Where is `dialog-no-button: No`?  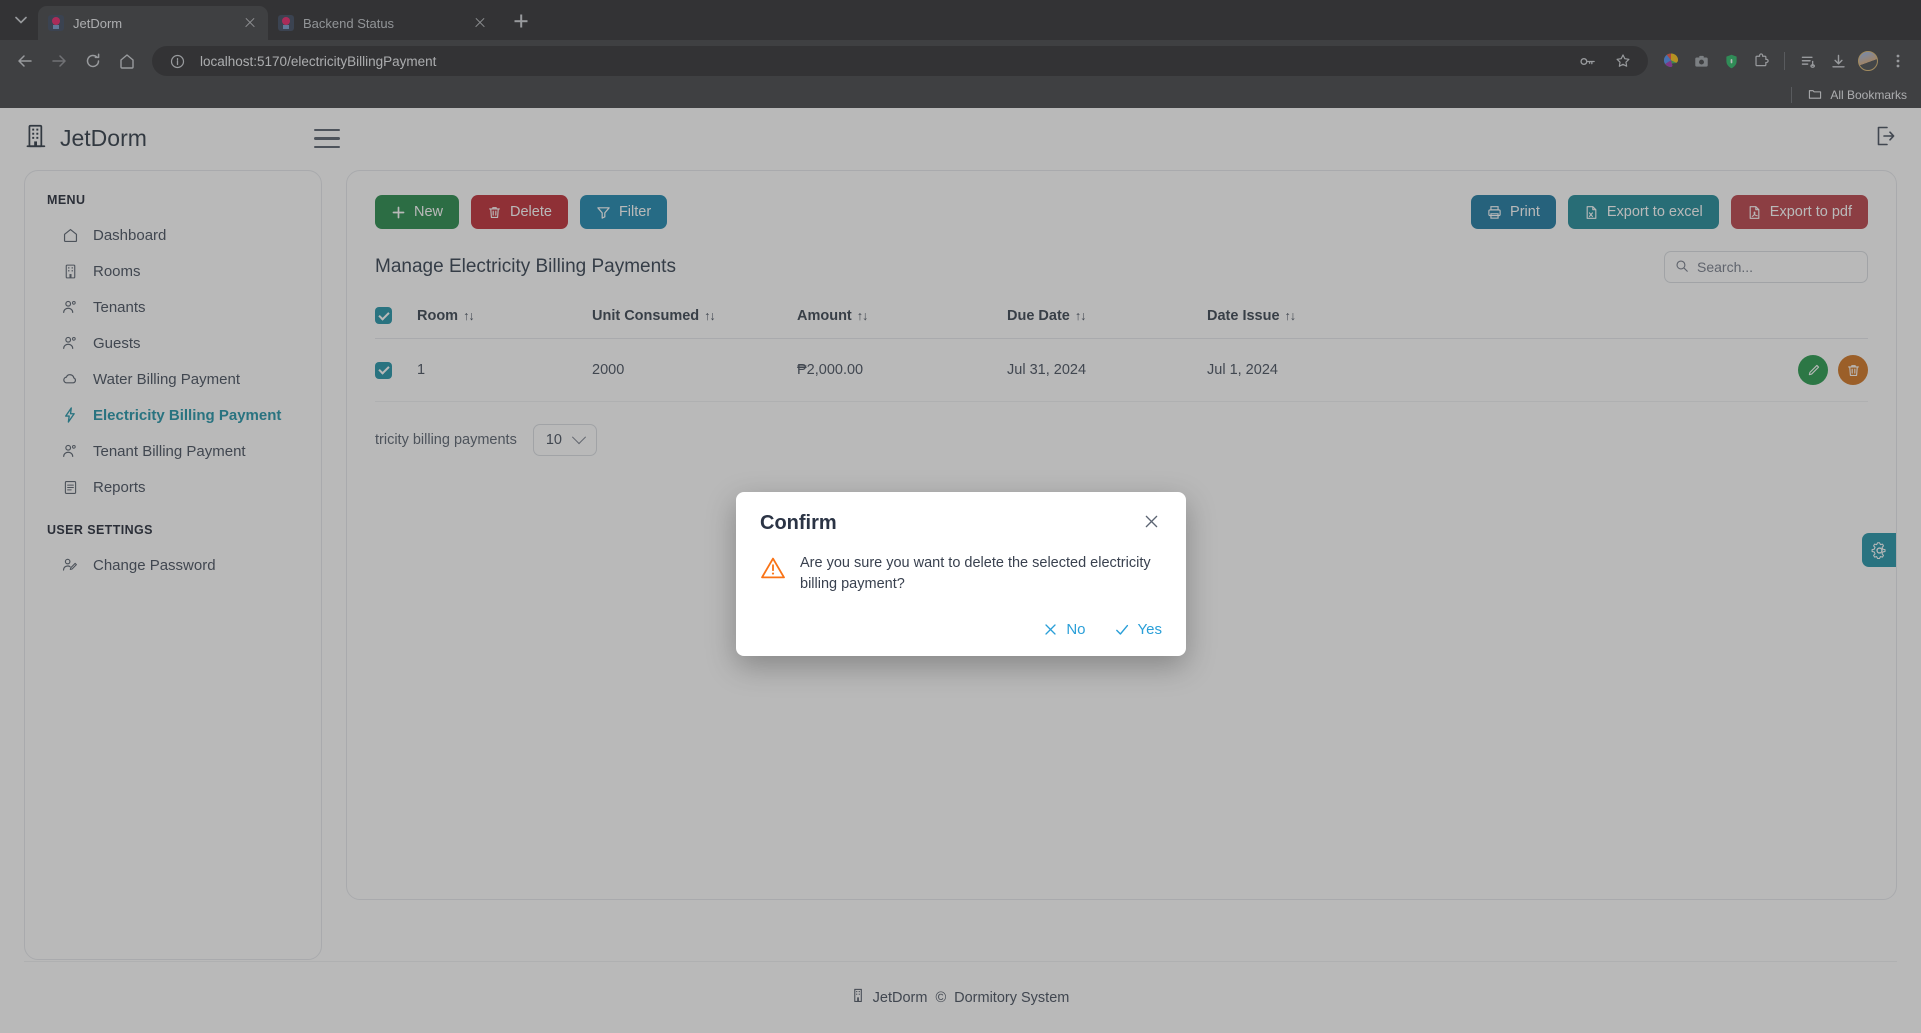 dialog-no-button: No is located at coordinates (1064, 630).